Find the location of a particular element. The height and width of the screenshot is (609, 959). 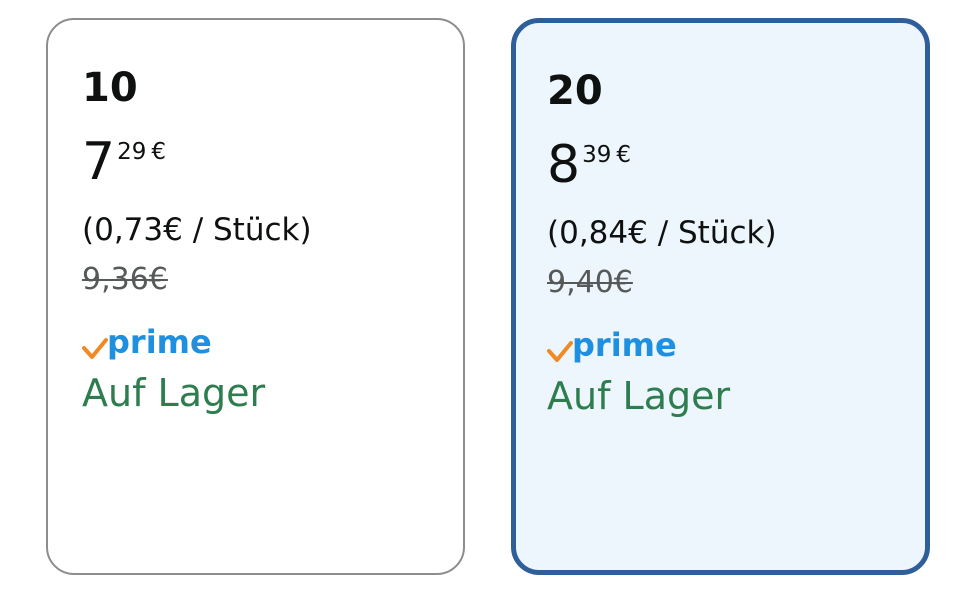

list-price: 9,40€ is located at coordinates (590, 282).